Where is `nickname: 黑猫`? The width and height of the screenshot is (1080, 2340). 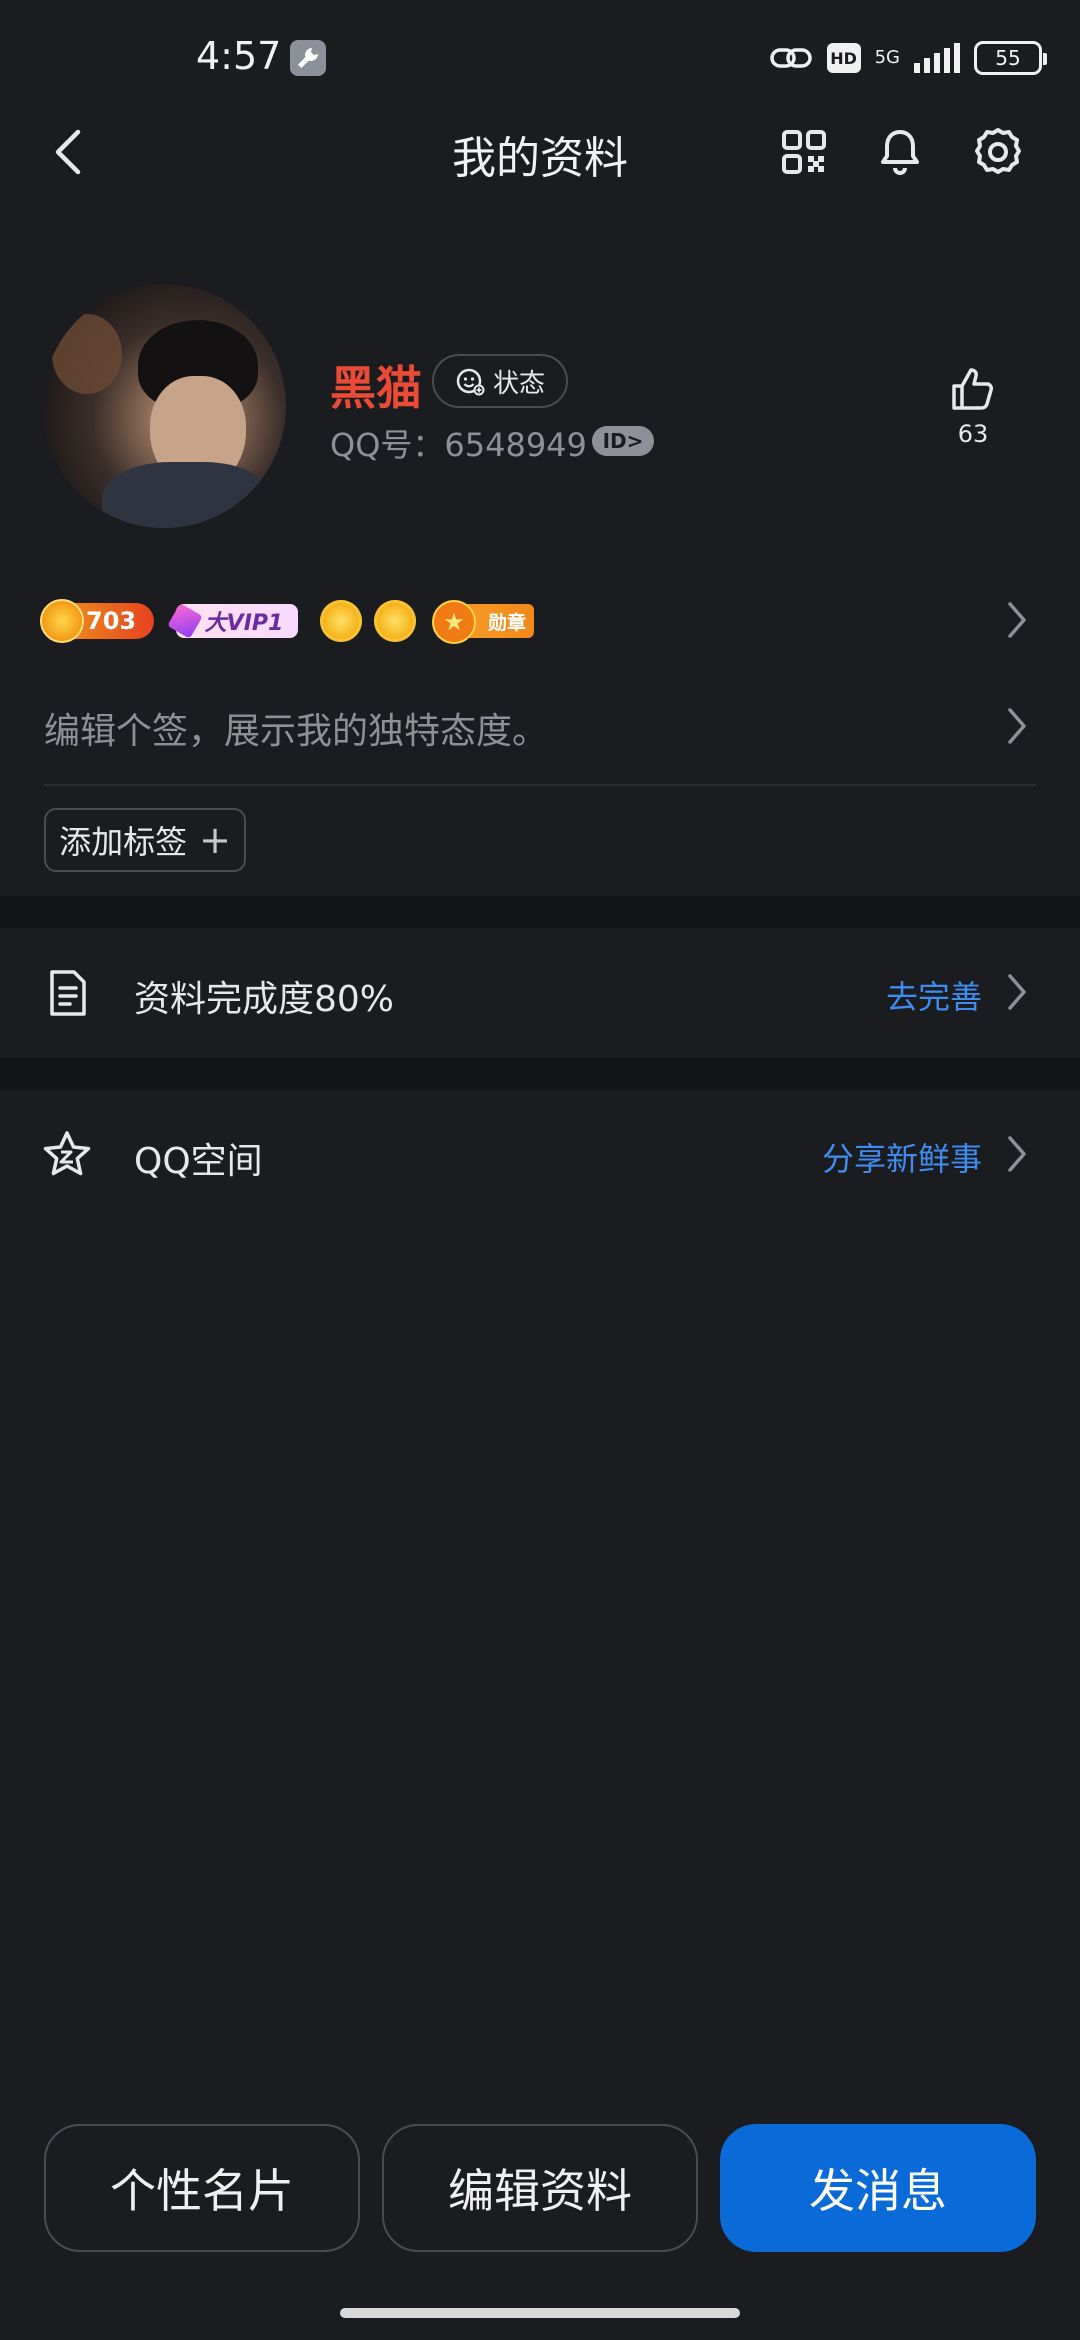 nickname: 黑猫 is located at coordinates (376, 388).